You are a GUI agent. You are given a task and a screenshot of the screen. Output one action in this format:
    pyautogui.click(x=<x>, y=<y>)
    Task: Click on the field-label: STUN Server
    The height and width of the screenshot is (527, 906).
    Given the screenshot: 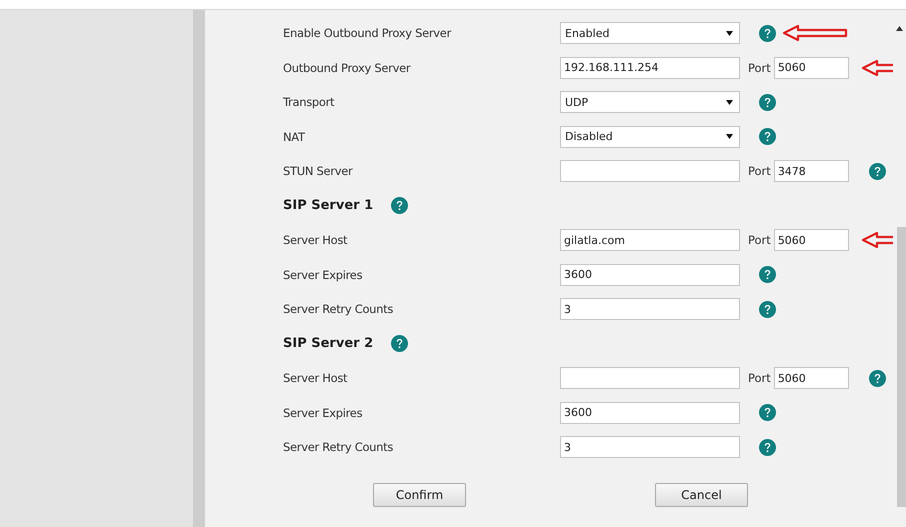 What is the action you would take?
    pyautogui.click(x=318, y=171)
    